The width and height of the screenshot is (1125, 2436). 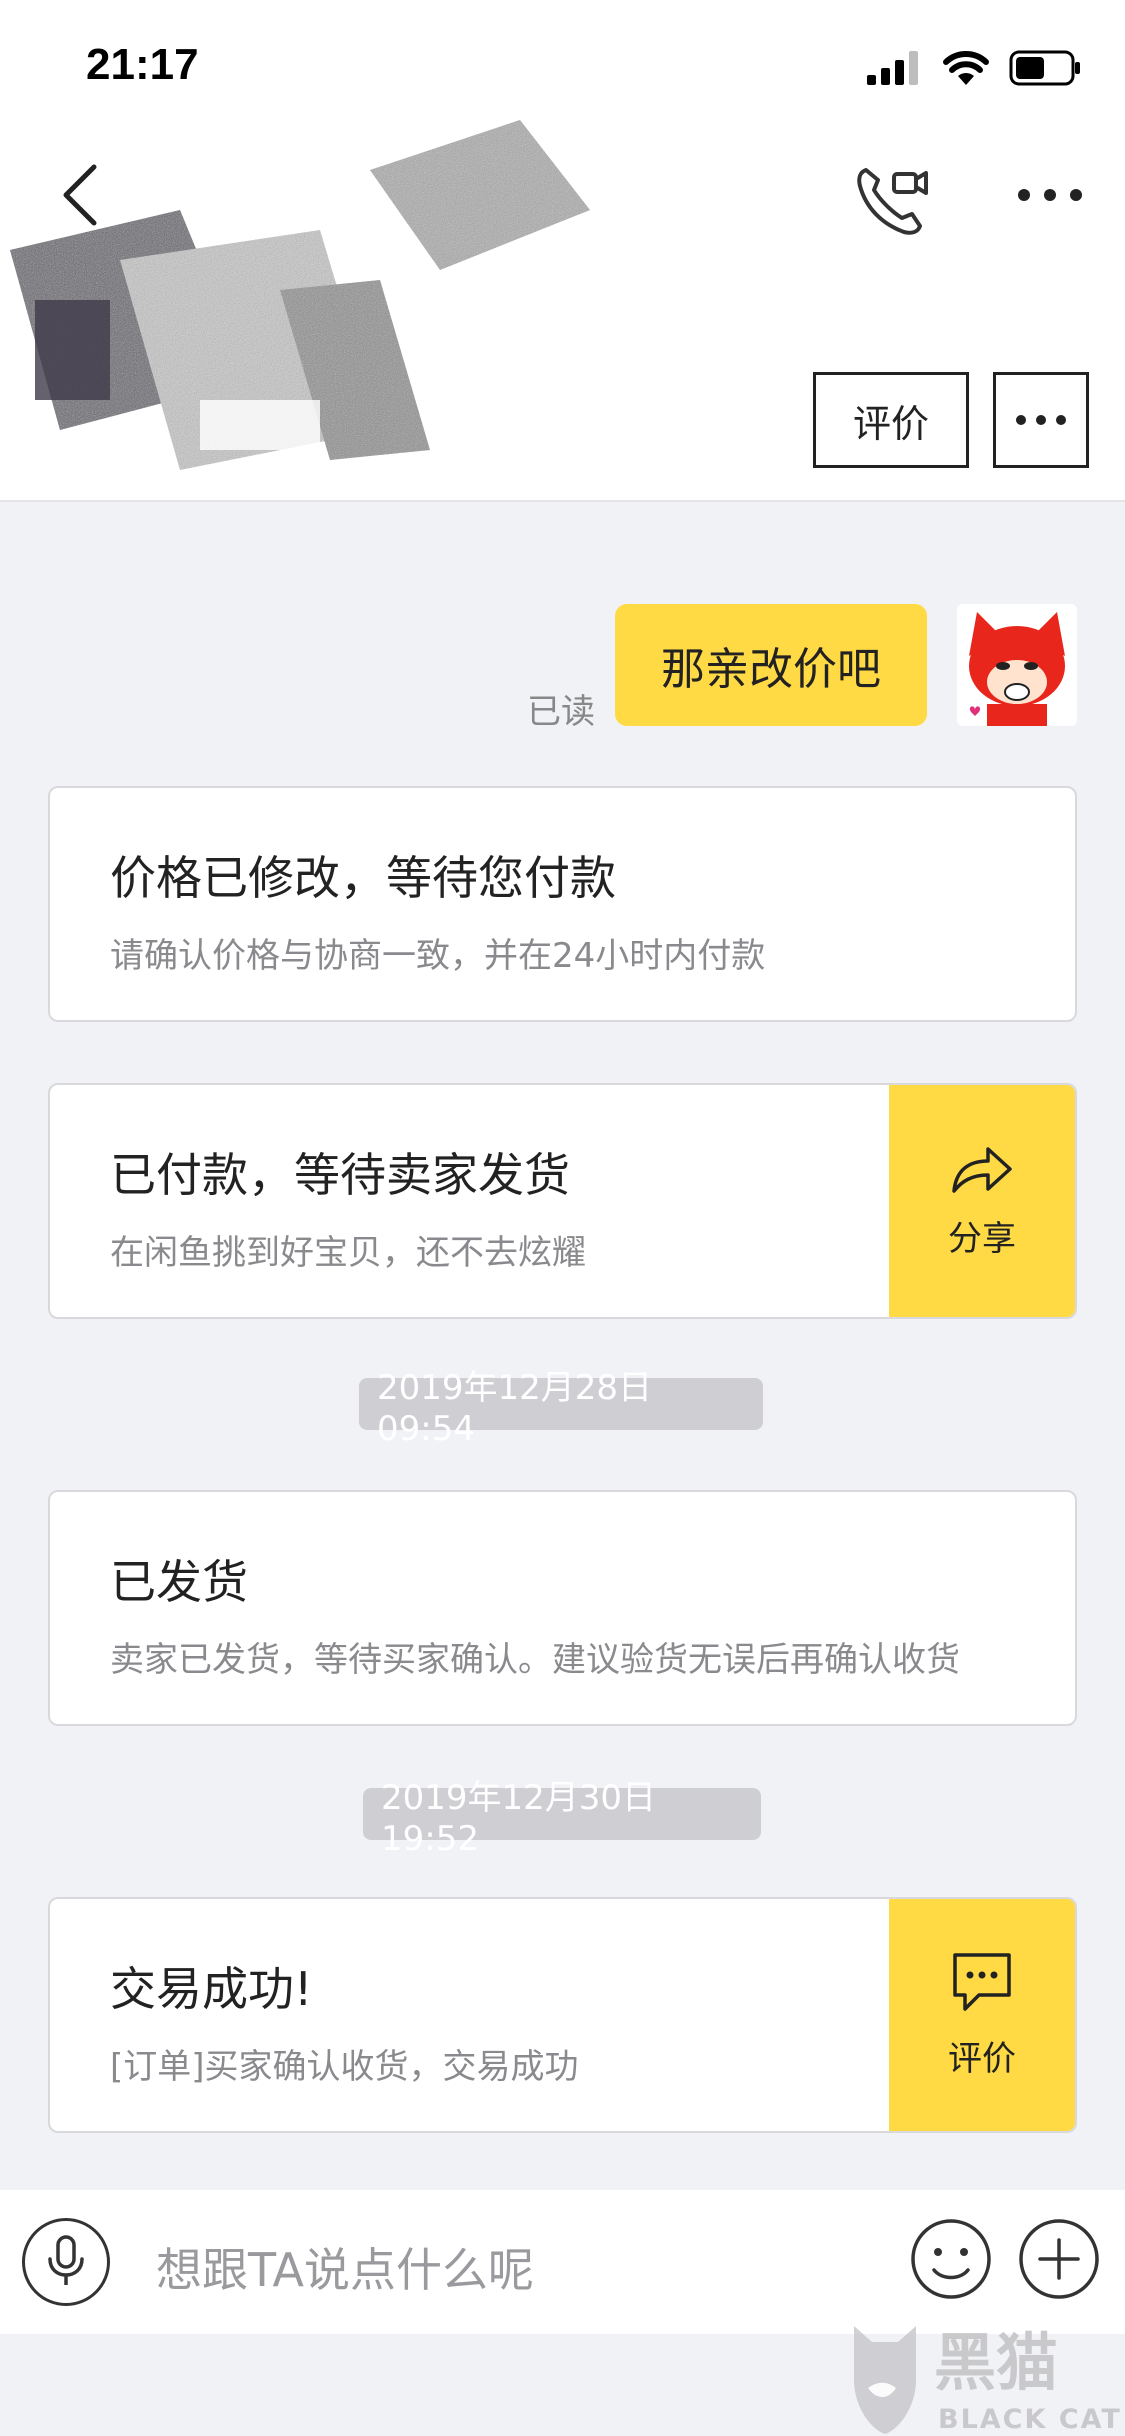 I want to click on censored-item-image, so click(x=300, y=295).